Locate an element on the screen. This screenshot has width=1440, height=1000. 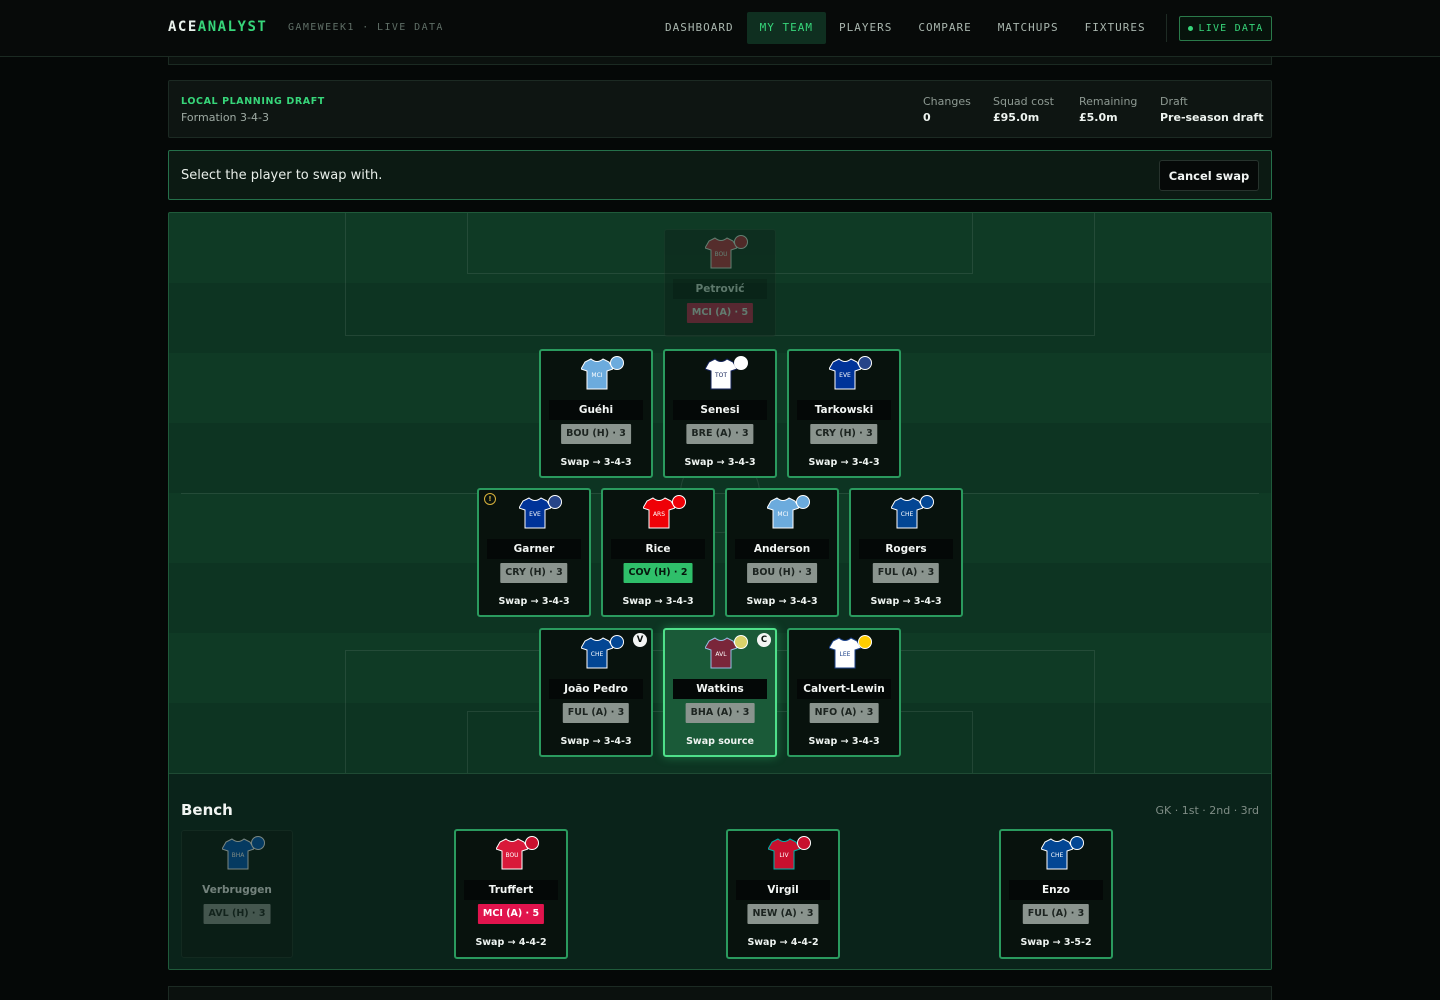
stat-label: Draft is located at coordinates (1174, 101).